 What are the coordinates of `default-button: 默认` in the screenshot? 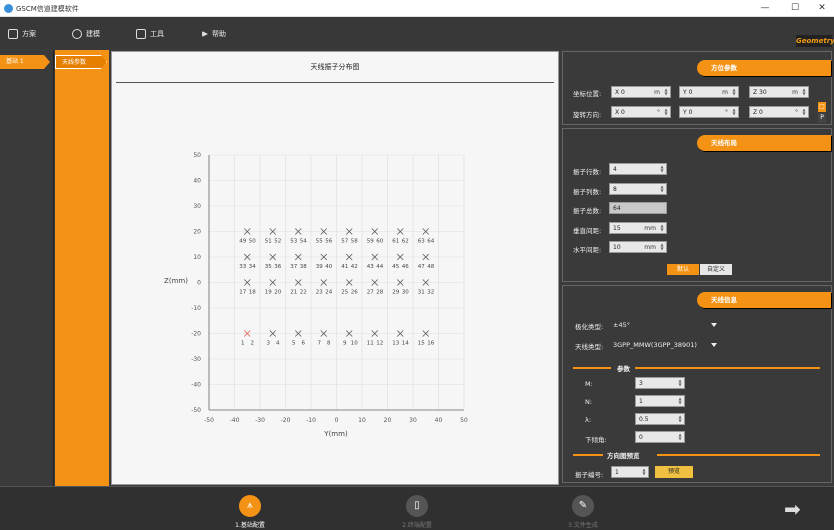 It's located at (683, 269).